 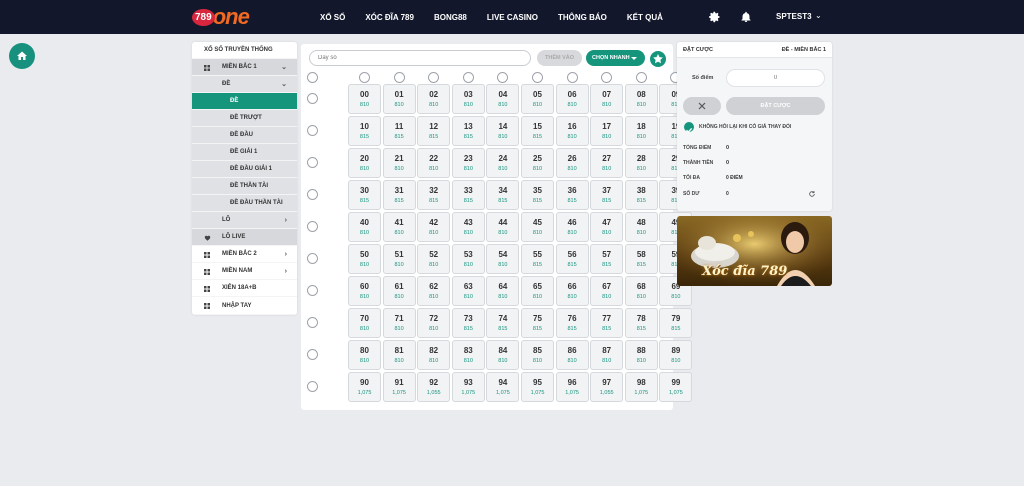 What do you see at coordinates (434, 195) in the screenshot?
I see `number-cell: 32 815` at bounding box center [434, 195].